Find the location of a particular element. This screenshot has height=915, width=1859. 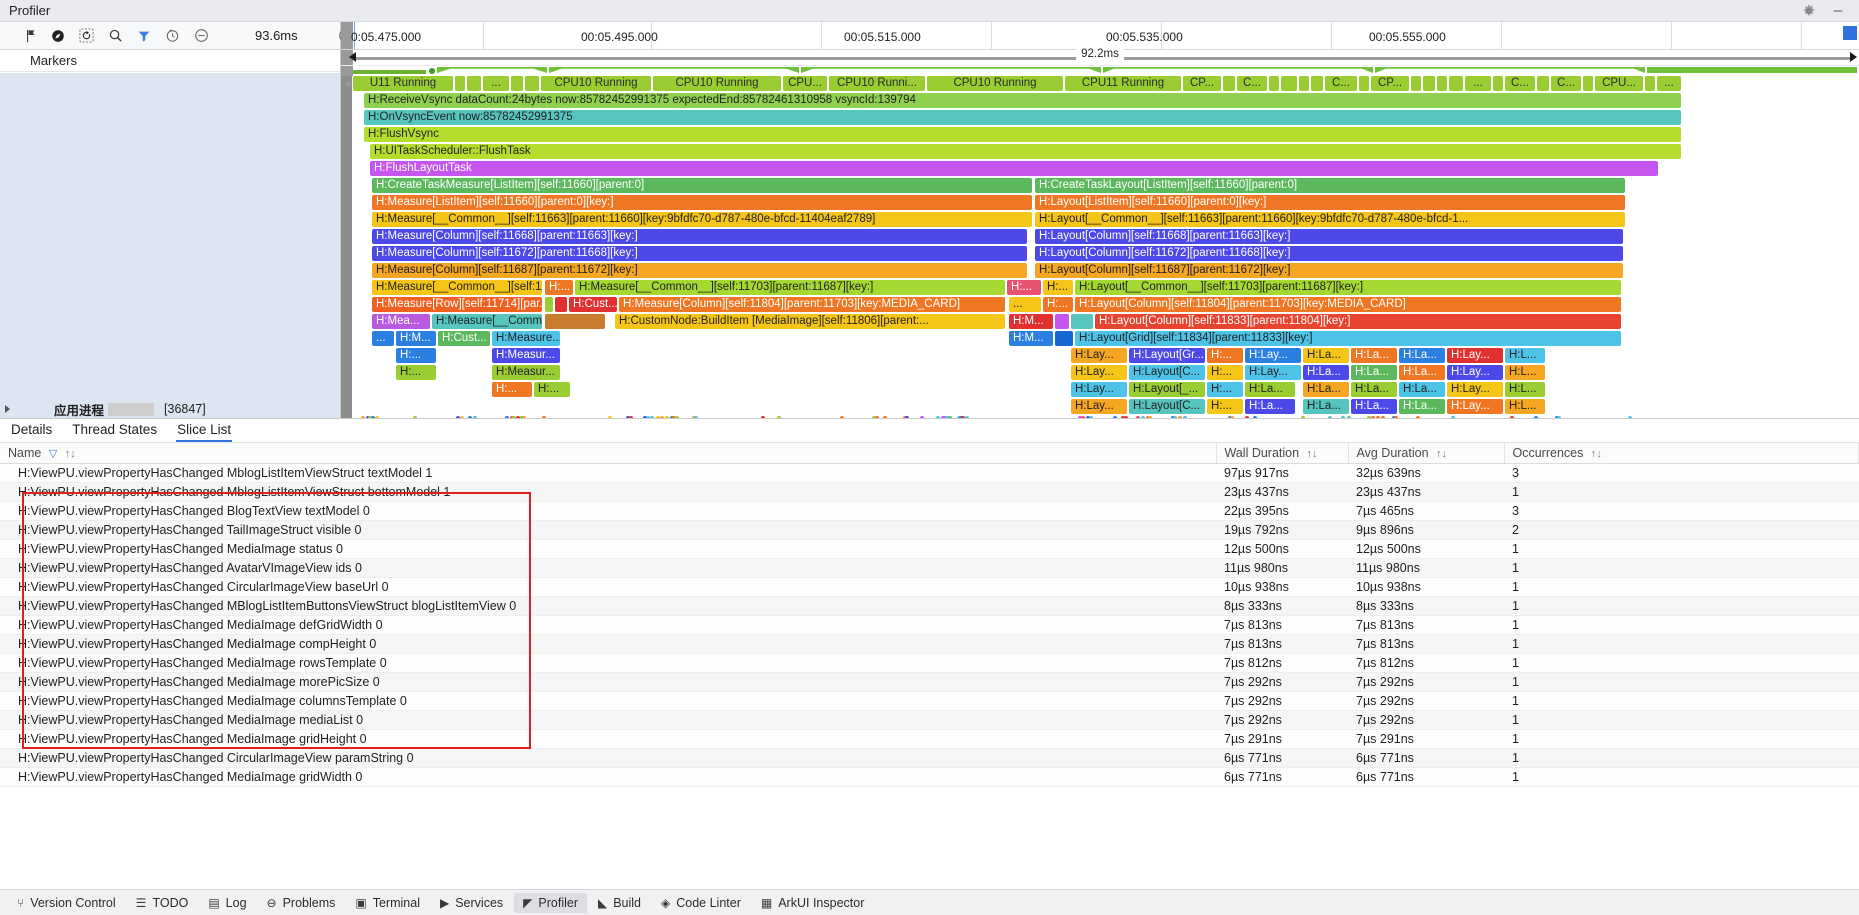

process-row: 应用进程 [36847] is located at coordinates (170, 409).